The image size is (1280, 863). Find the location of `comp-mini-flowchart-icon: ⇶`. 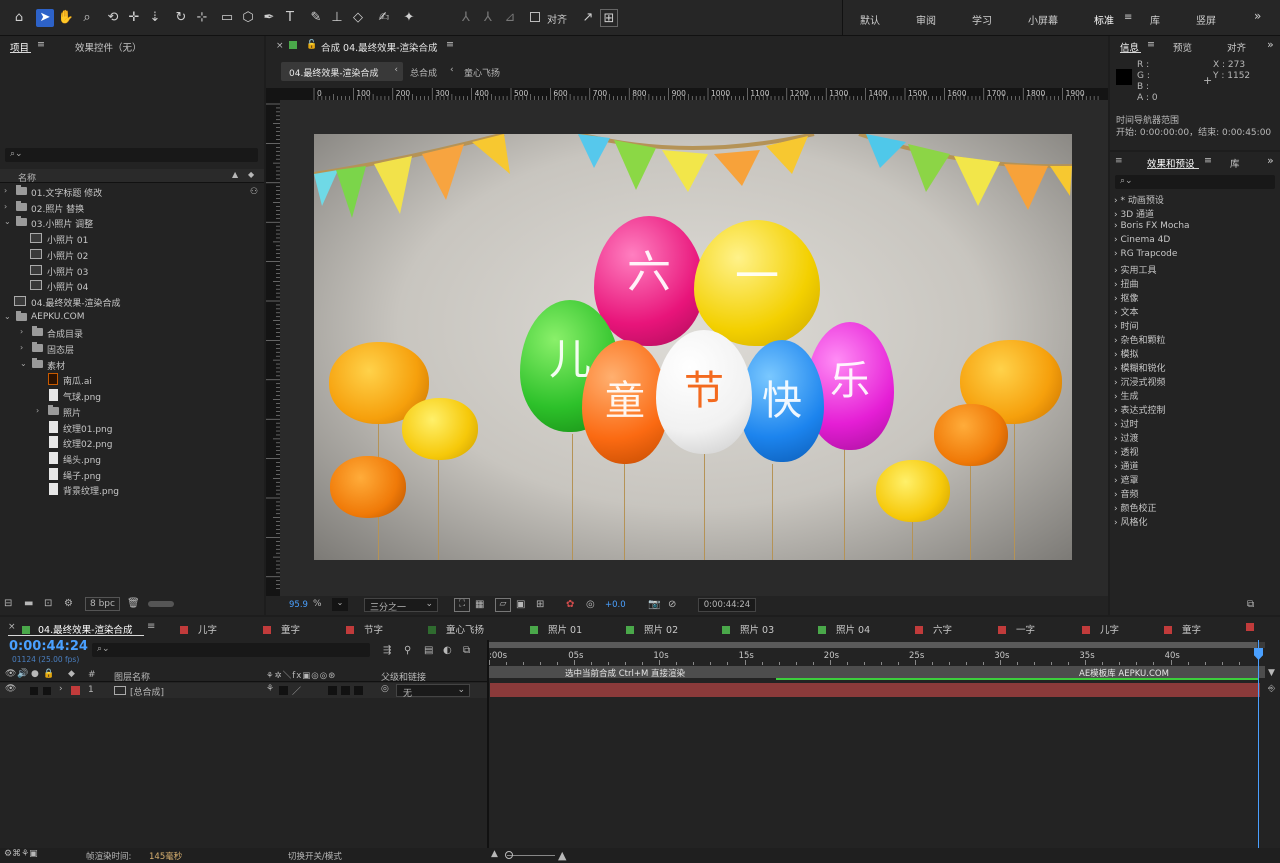

comp-mini-flowchart-icon: ⇶ is located at coordinates (387, 650).